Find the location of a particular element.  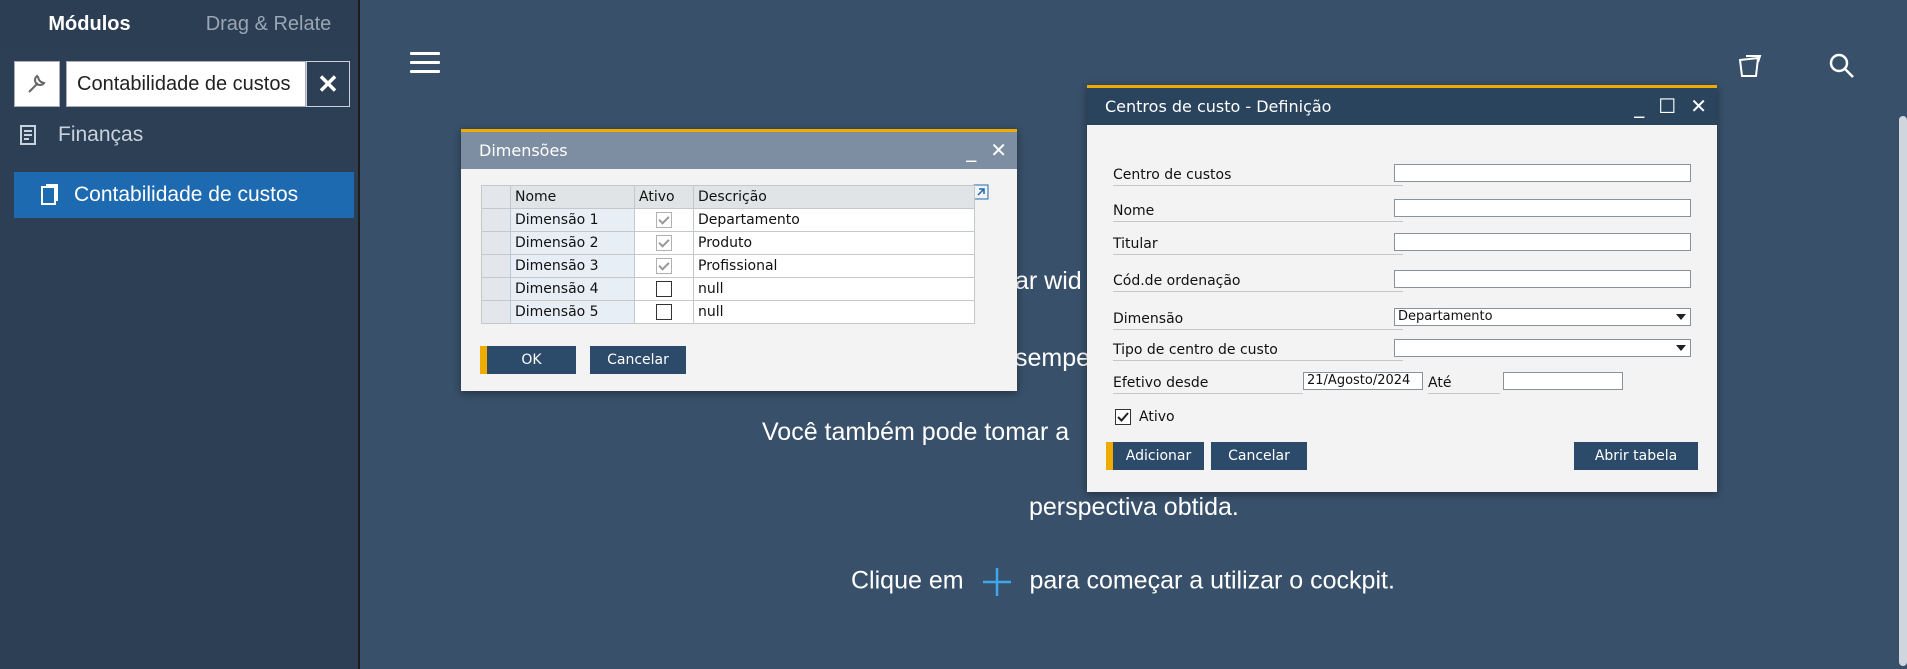

scrollbar is located at coordinates (1903, 391).